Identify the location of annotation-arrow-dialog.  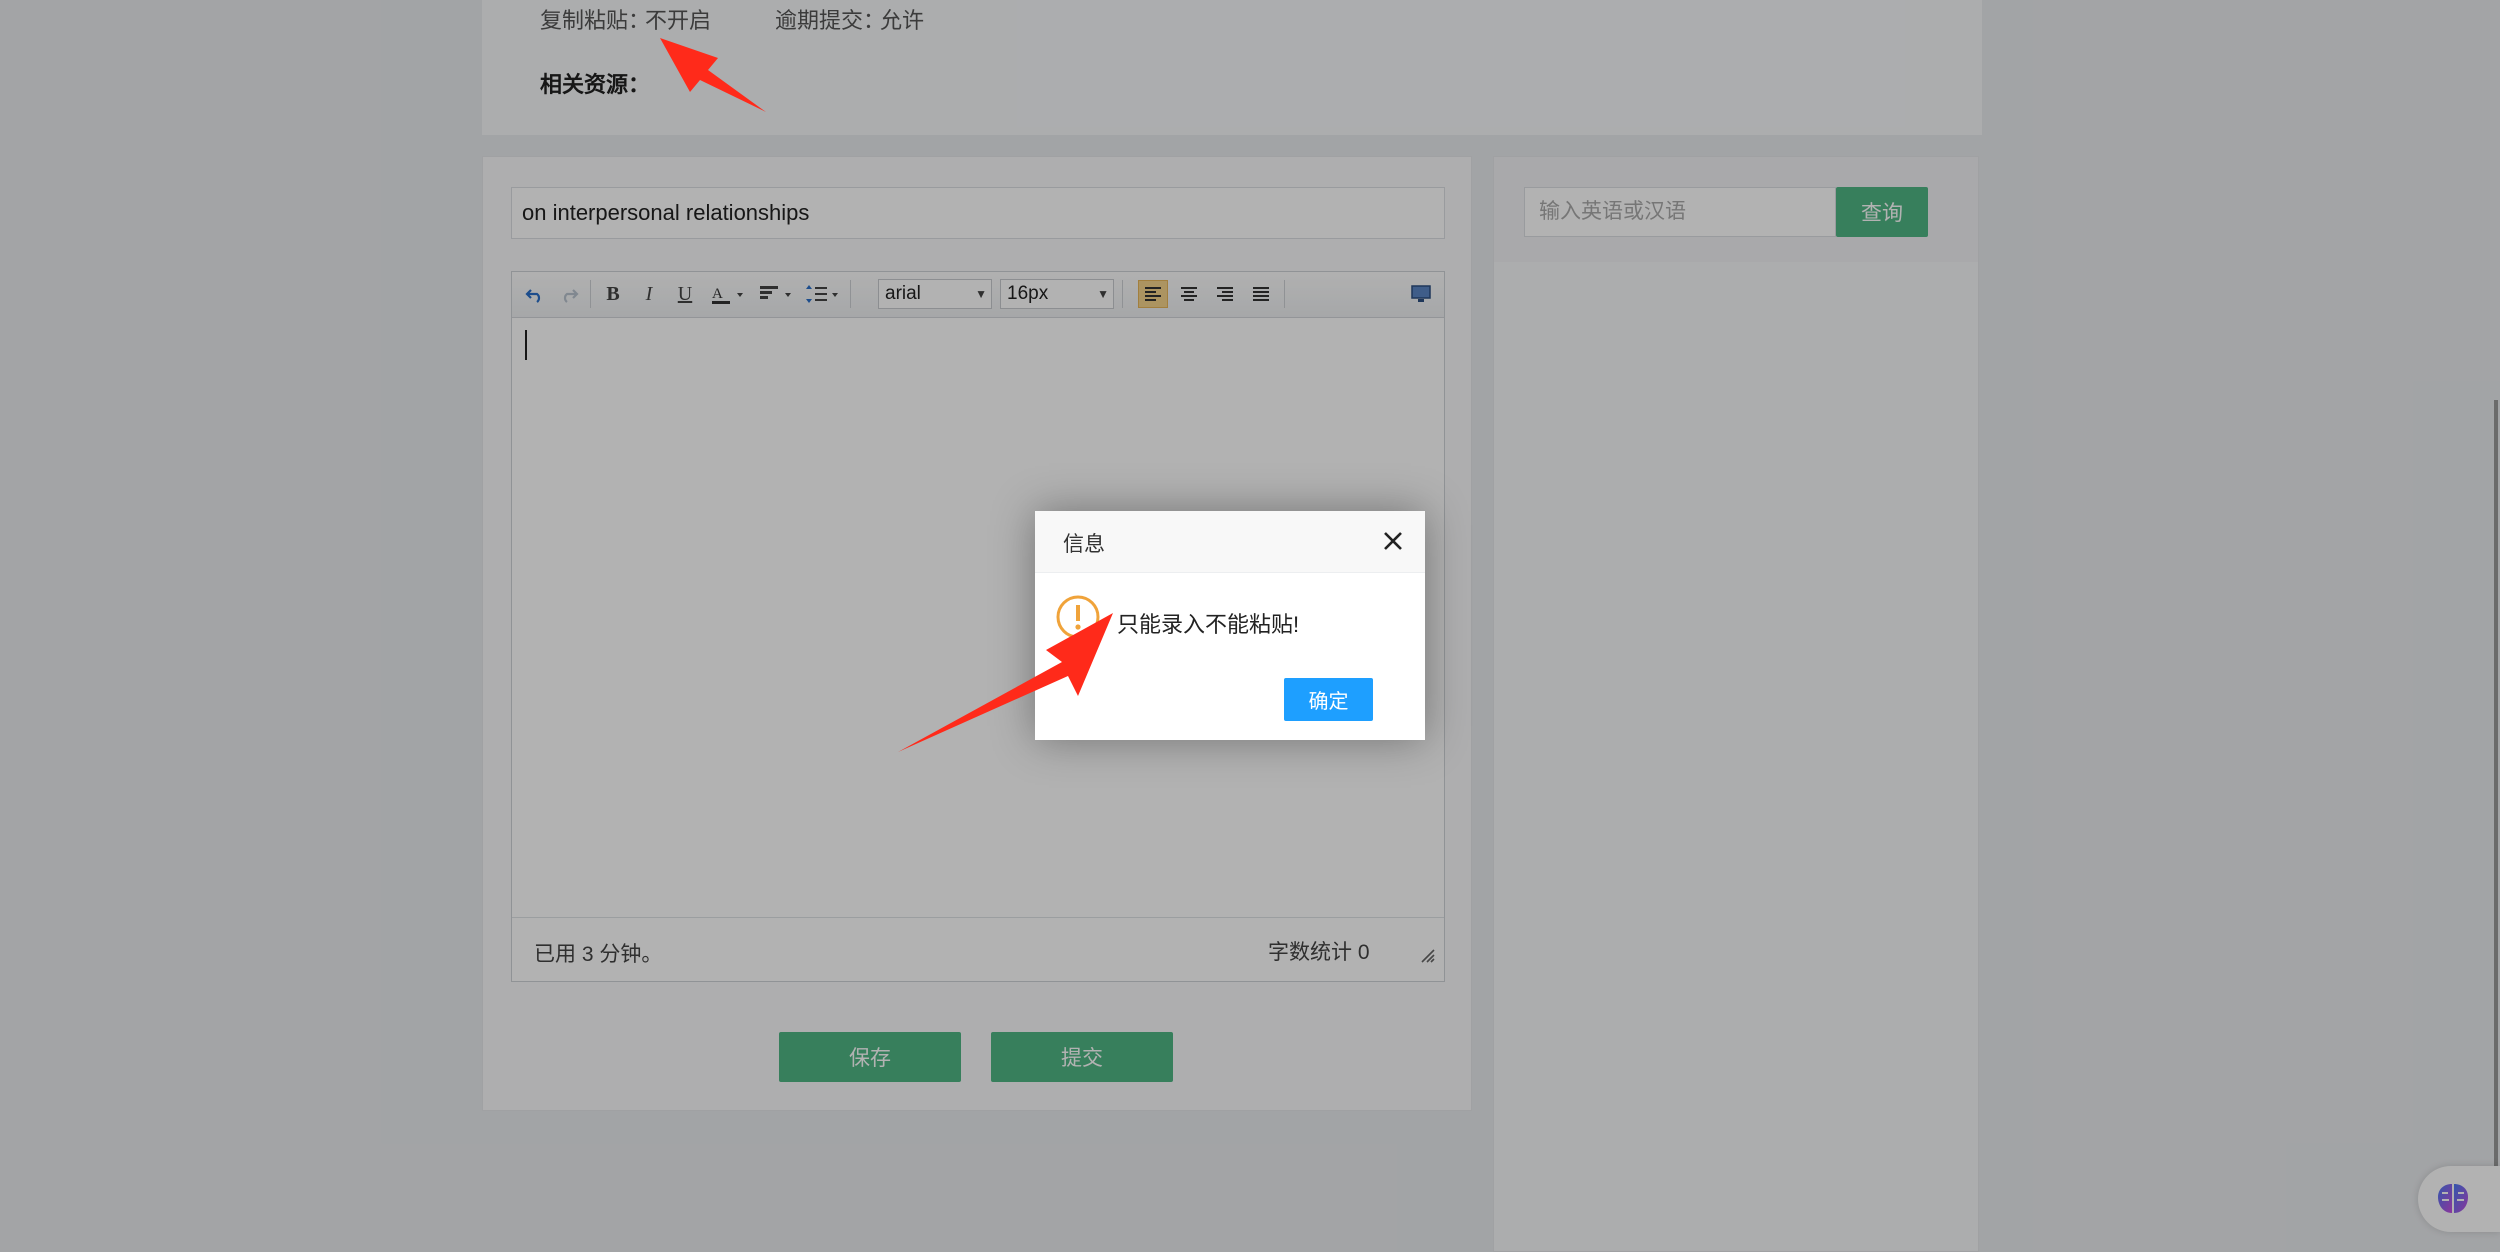
(1005, 682).